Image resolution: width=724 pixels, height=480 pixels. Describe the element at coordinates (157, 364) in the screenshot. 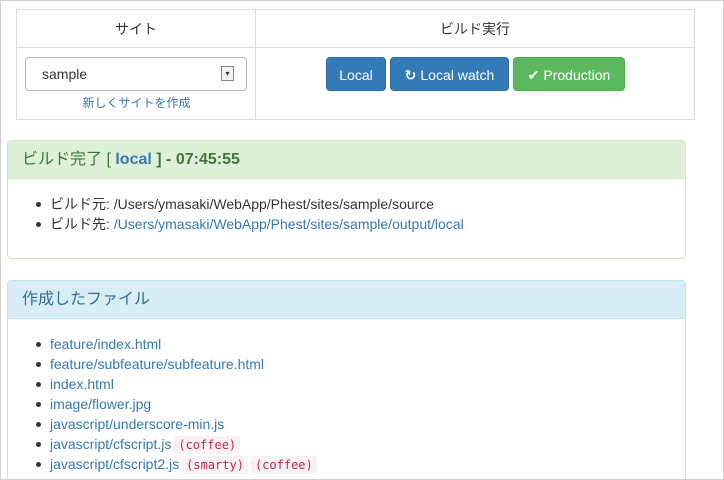

I see `file-link: feature/subfeature/subfeature.html` at that location.